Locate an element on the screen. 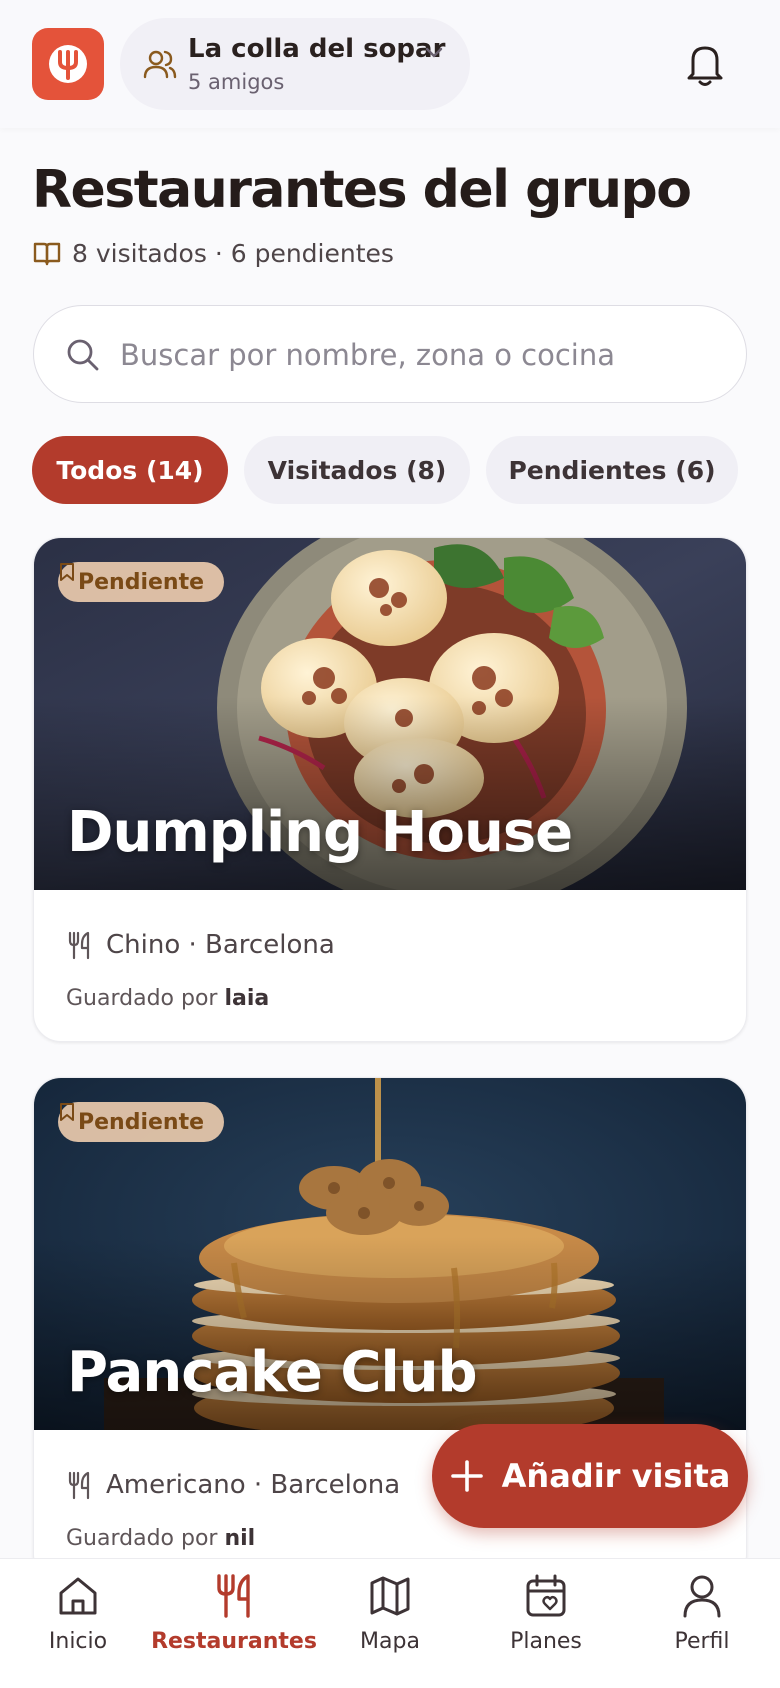 This screenshot has width=780, height=1688. nav-label-planes: Planes is located at coordinates (546, 1641).